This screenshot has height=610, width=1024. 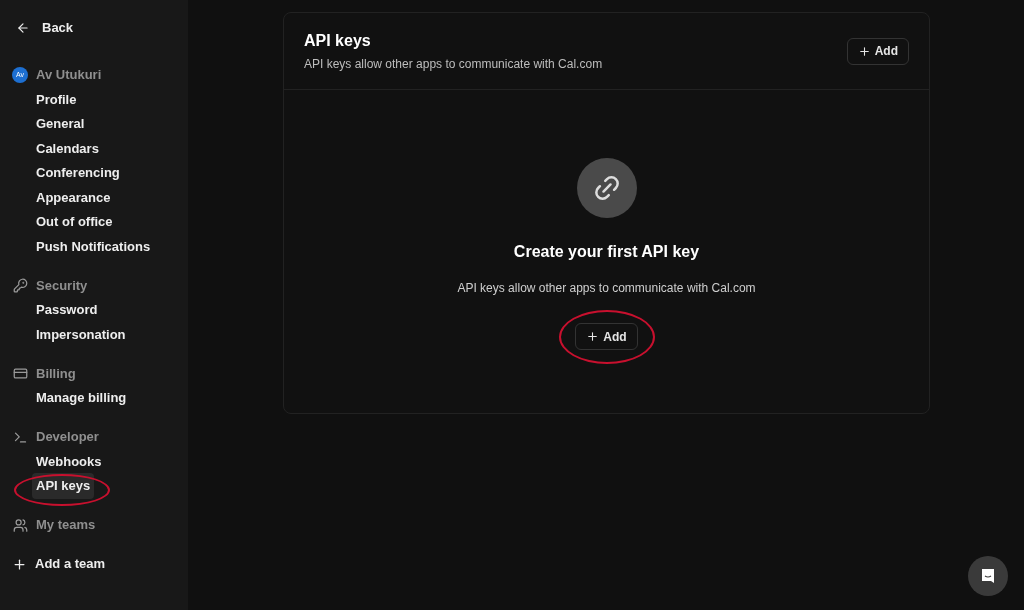 What do you see at coordinates (69, 461) in the screenshot?
I see `sidebar-item: Webhooks` at bounding box center [69, 461].